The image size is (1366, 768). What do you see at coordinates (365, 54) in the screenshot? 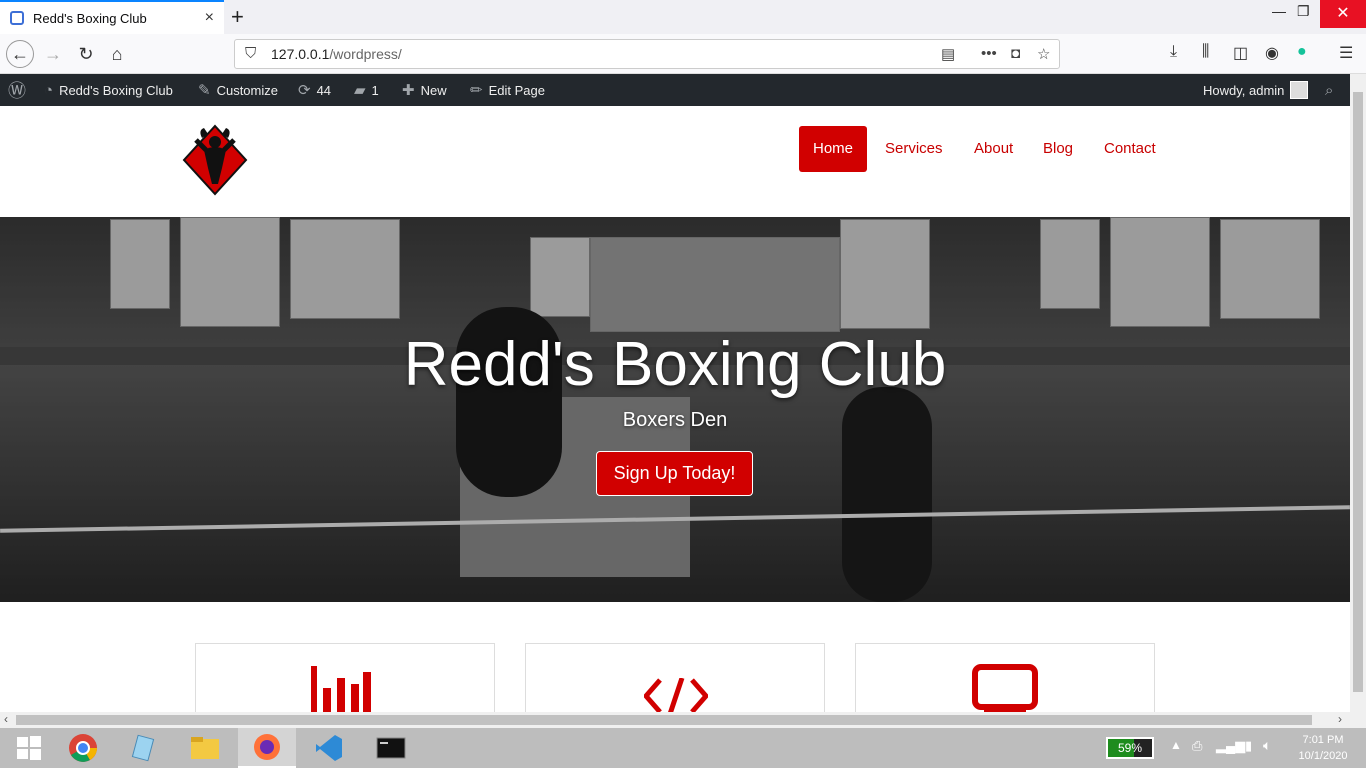
I see `url-path: /wordpress/` at bounding box center [365, 54].